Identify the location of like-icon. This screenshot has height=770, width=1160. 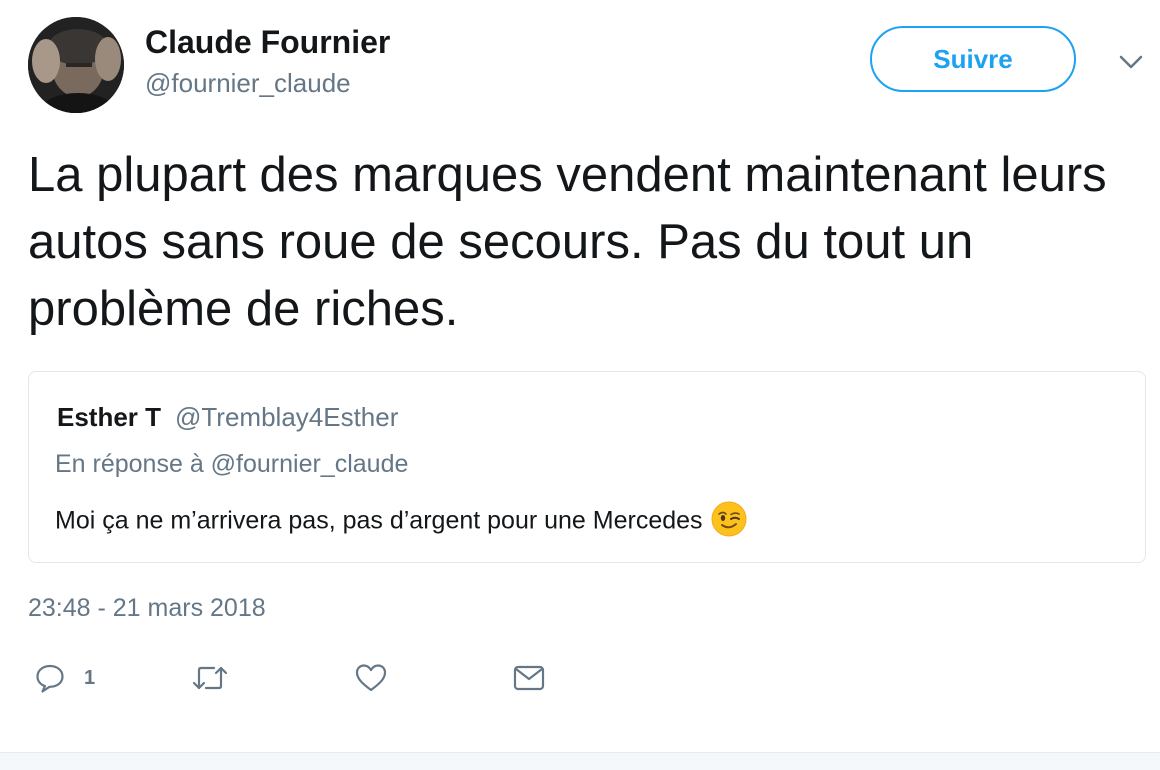
(371, 678).